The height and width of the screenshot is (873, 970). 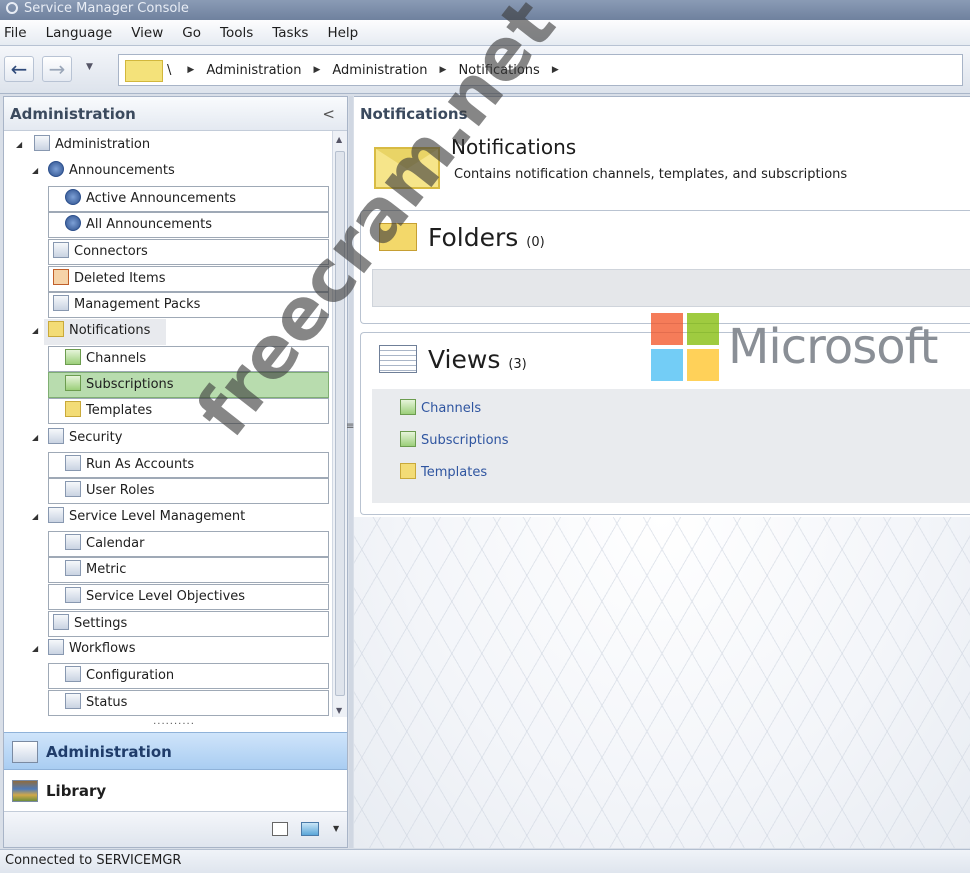 I want to click on menu-go: Go, so click(x=191, y=33).